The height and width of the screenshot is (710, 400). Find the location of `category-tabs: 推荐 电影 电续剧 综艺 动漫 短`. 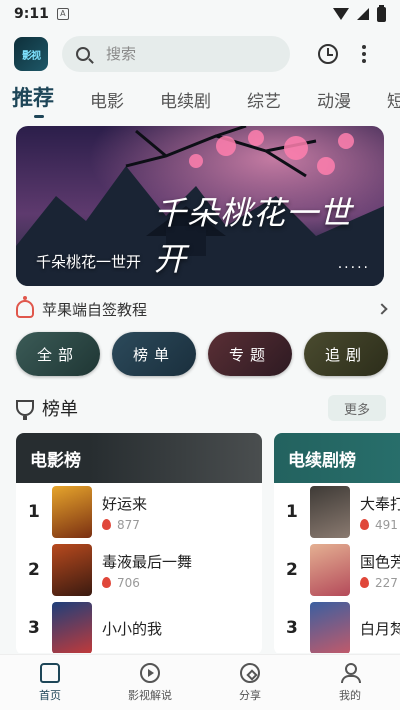

category-tabs: 推荐 电影 电续剧 综艺 动漫 短 is located at coordinates (200, 101).